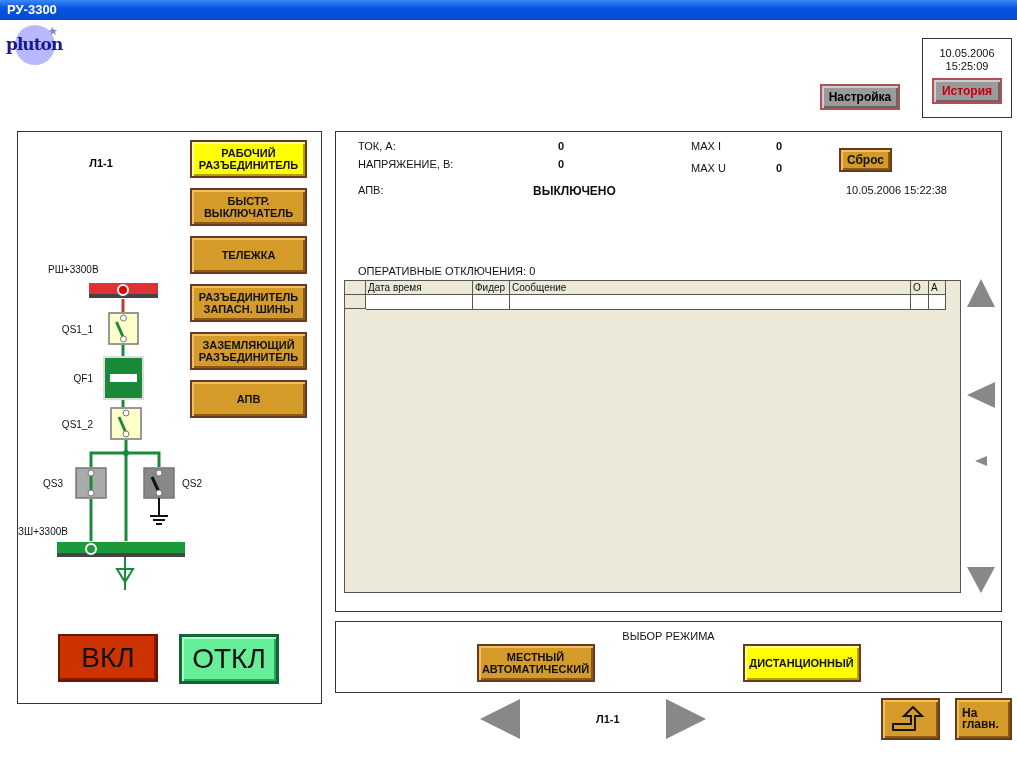 The width and height of the screenshot is (1017, 771). I want to click on time-text: 15:25:09, so click(967, 66).